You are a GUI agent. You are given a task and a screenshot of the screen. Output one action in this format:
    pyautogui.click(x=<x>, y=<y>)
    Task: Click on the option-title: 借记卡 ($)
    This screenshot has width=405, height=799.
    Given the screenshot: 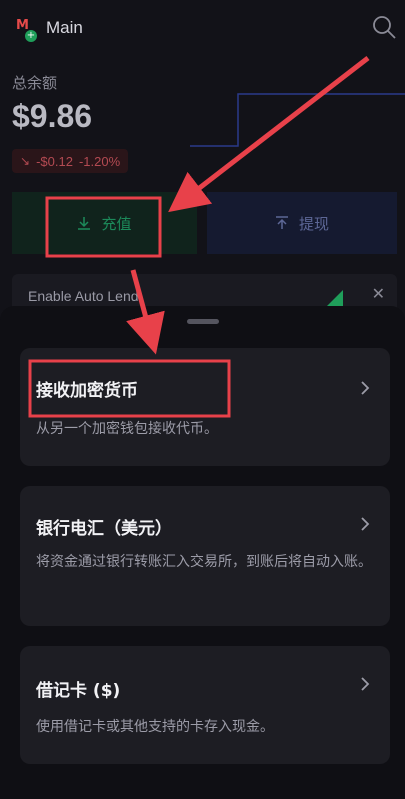 What is the action you would take?
    pyautogui.click(x=78, y=691)
    